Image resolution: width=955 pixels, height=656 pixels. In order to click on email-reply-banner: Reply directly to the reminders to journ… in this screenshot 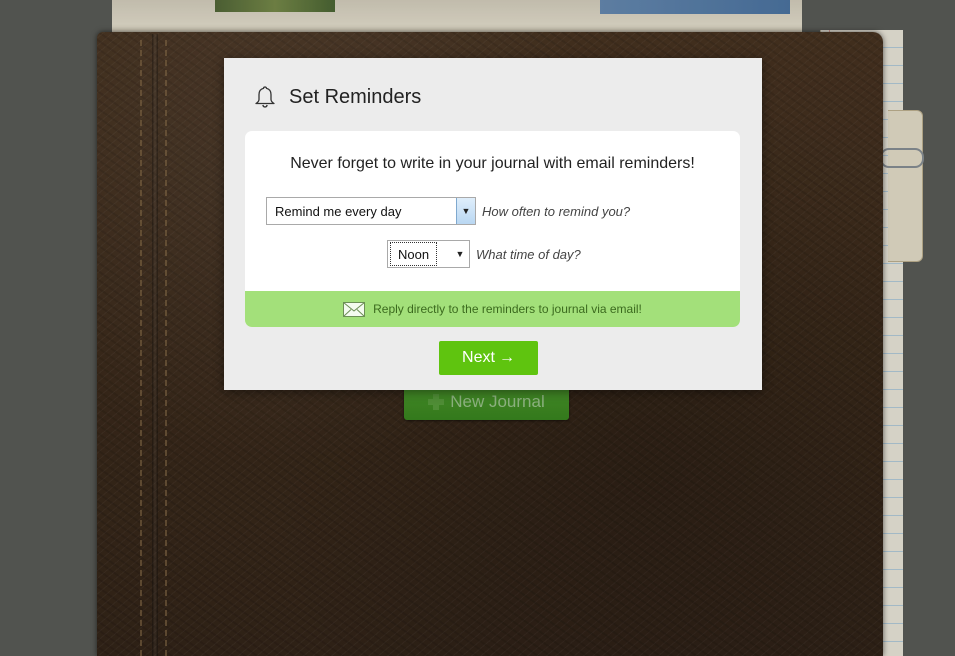, I will do `click(492, 309)`.